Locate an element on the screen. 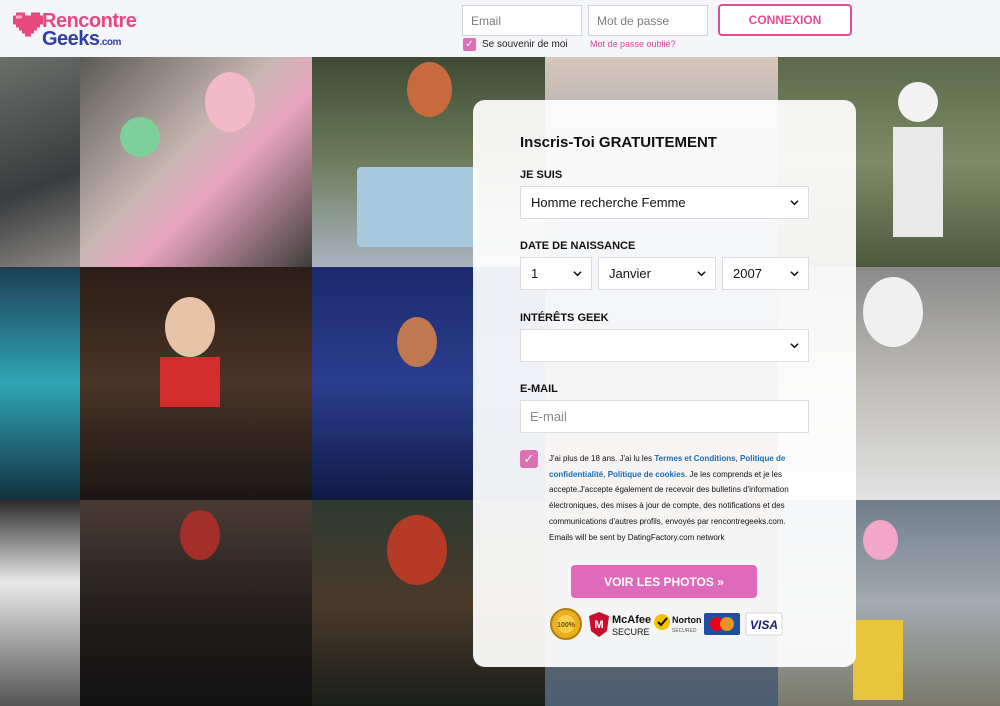  terms-link: Termes et Conditions is located at coordinates (694, 458).